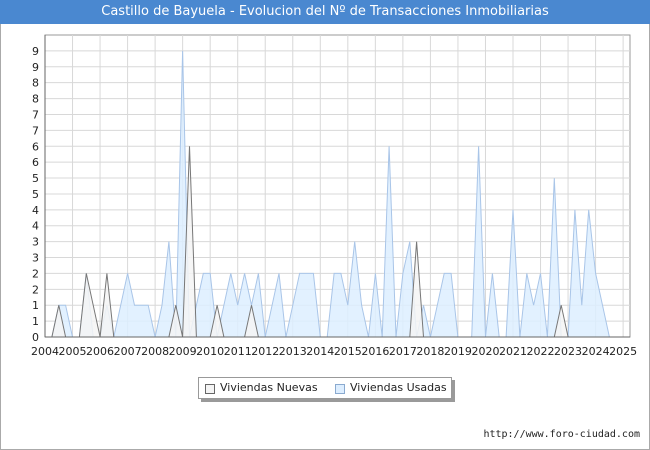 This screenshot has height=450, width=650. I want to click on x-tick-label: 2013, so click(293, 351).